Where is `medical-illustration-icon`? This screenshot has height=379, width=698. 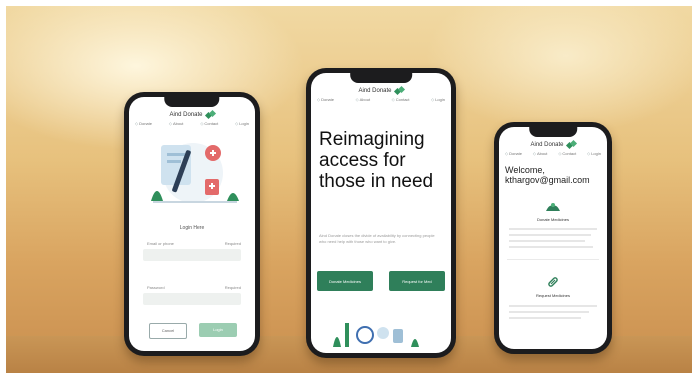
medical-illustration-icon is located at coordinates (195, 173).